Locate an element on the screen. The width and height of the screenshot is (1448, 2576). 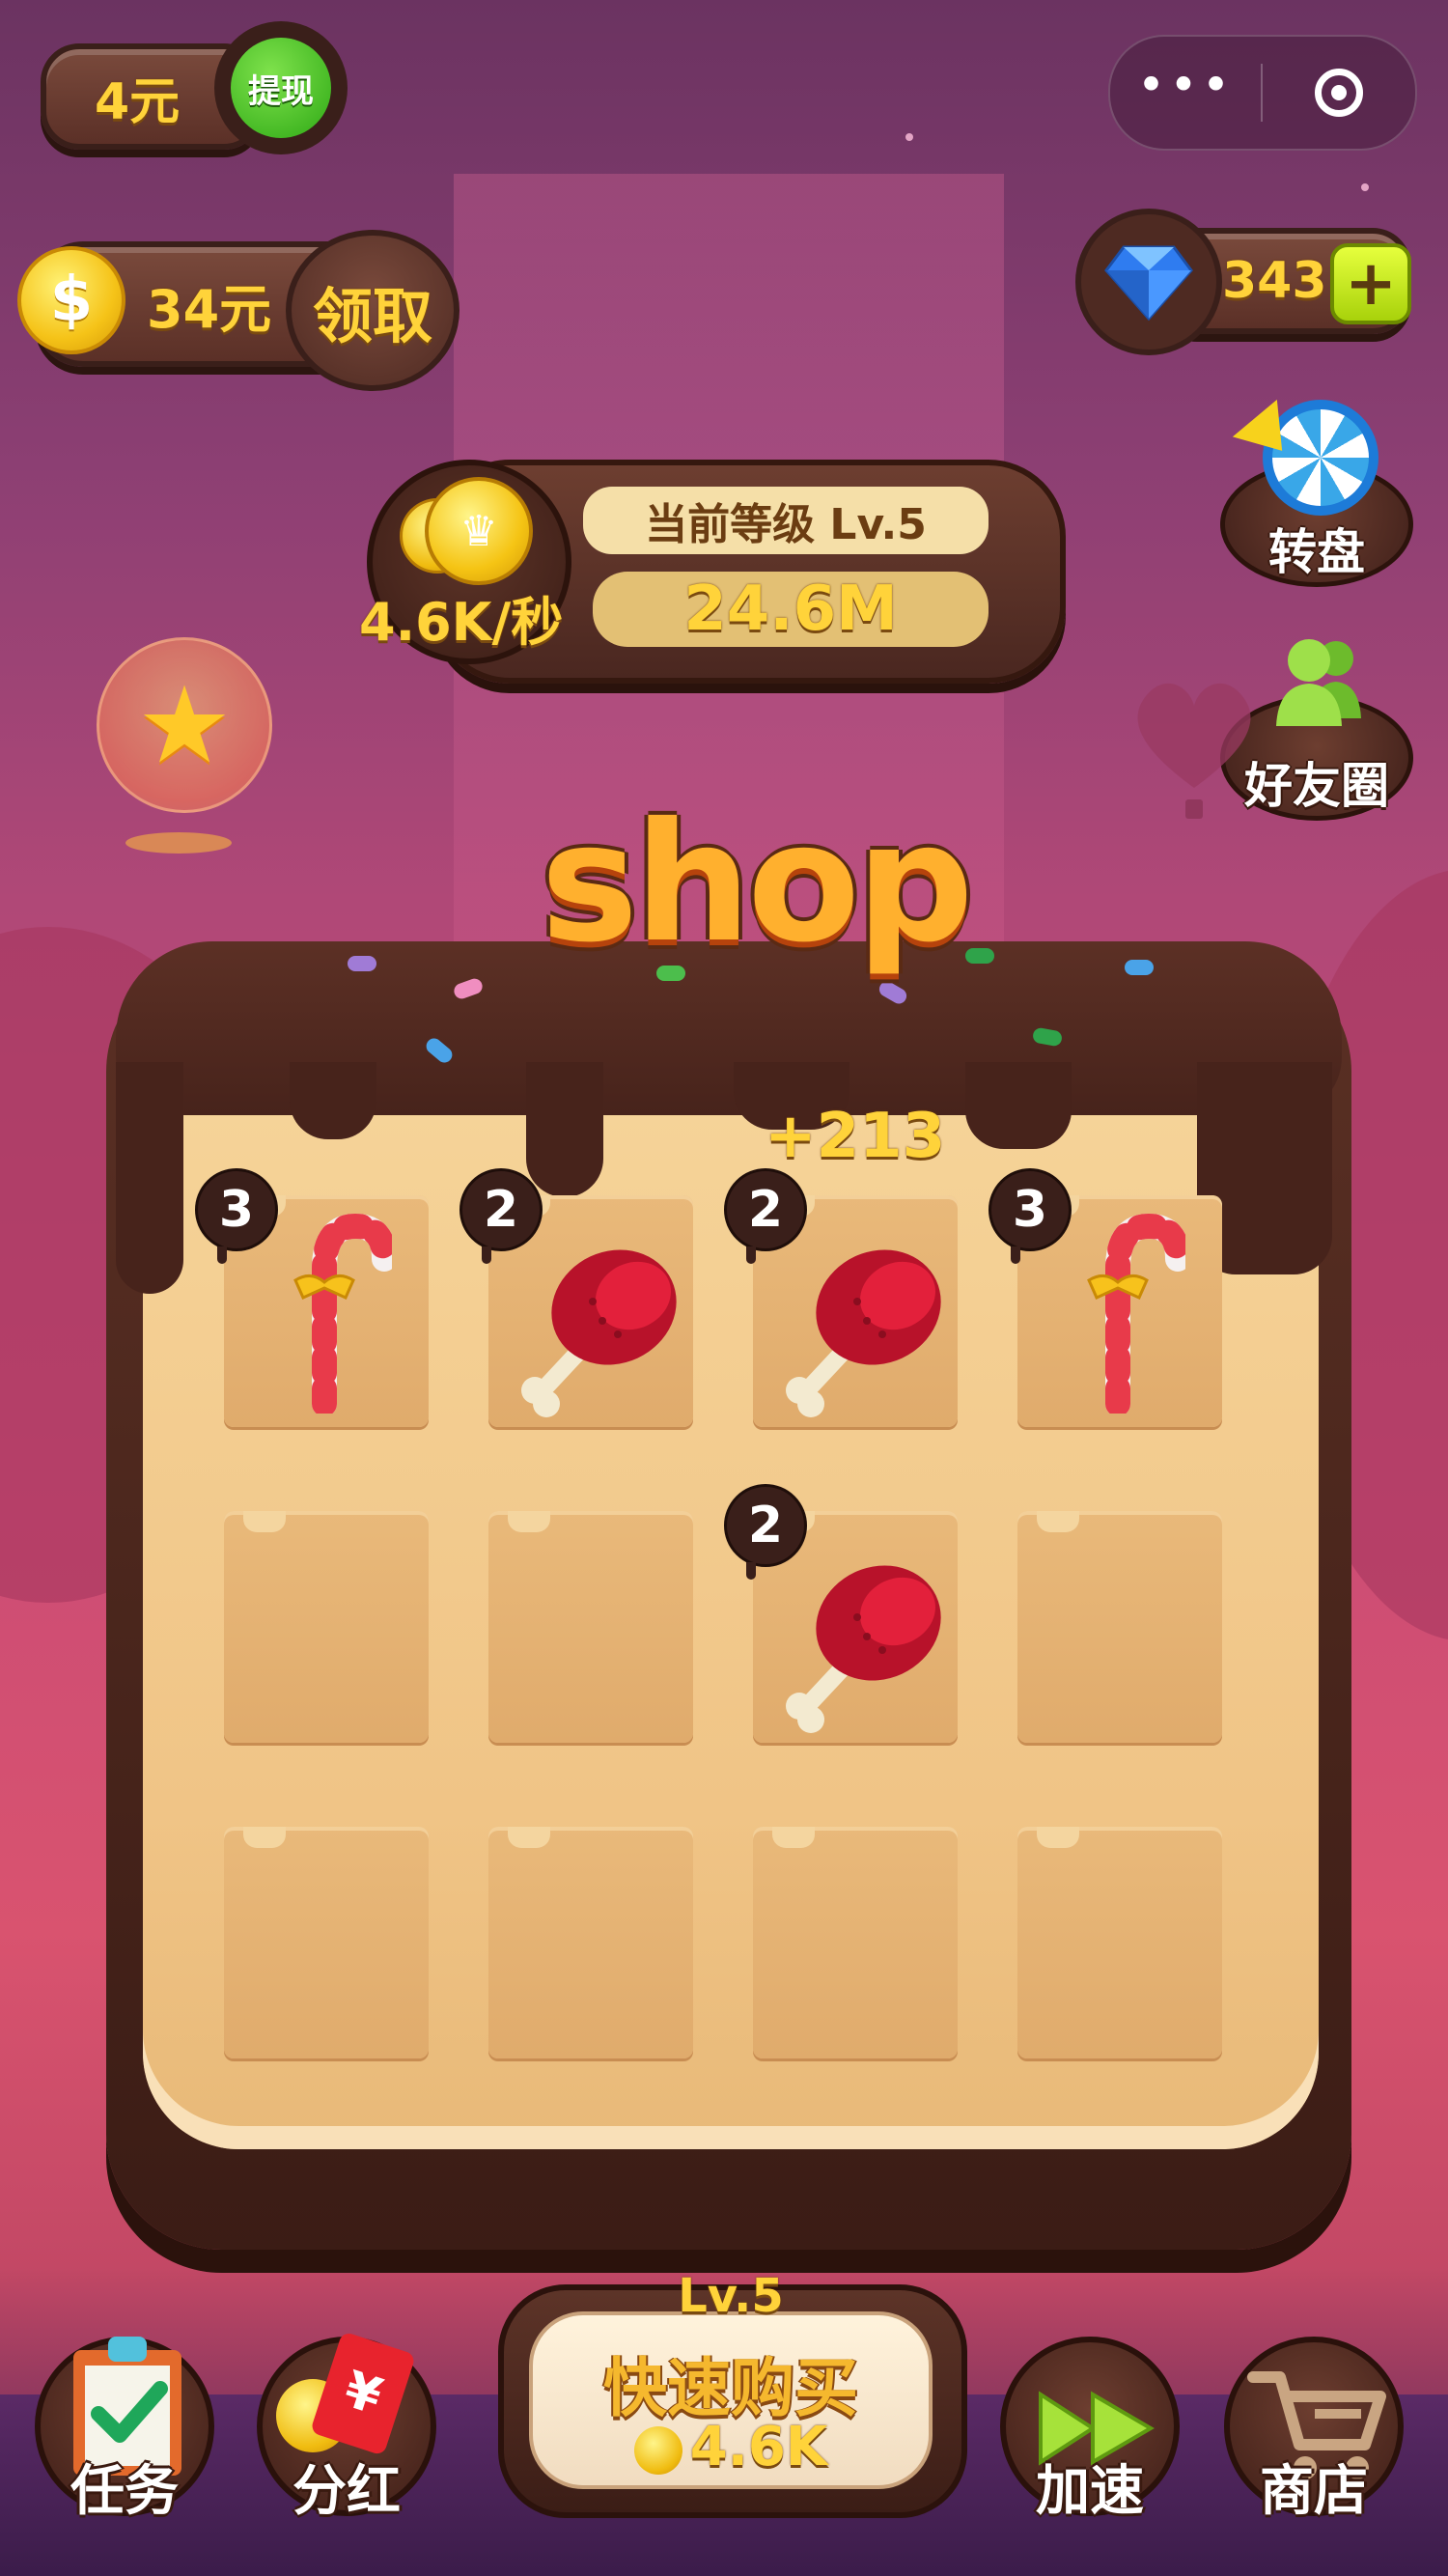
star-bubble-button: ★ is located at coordinates (184, 725).